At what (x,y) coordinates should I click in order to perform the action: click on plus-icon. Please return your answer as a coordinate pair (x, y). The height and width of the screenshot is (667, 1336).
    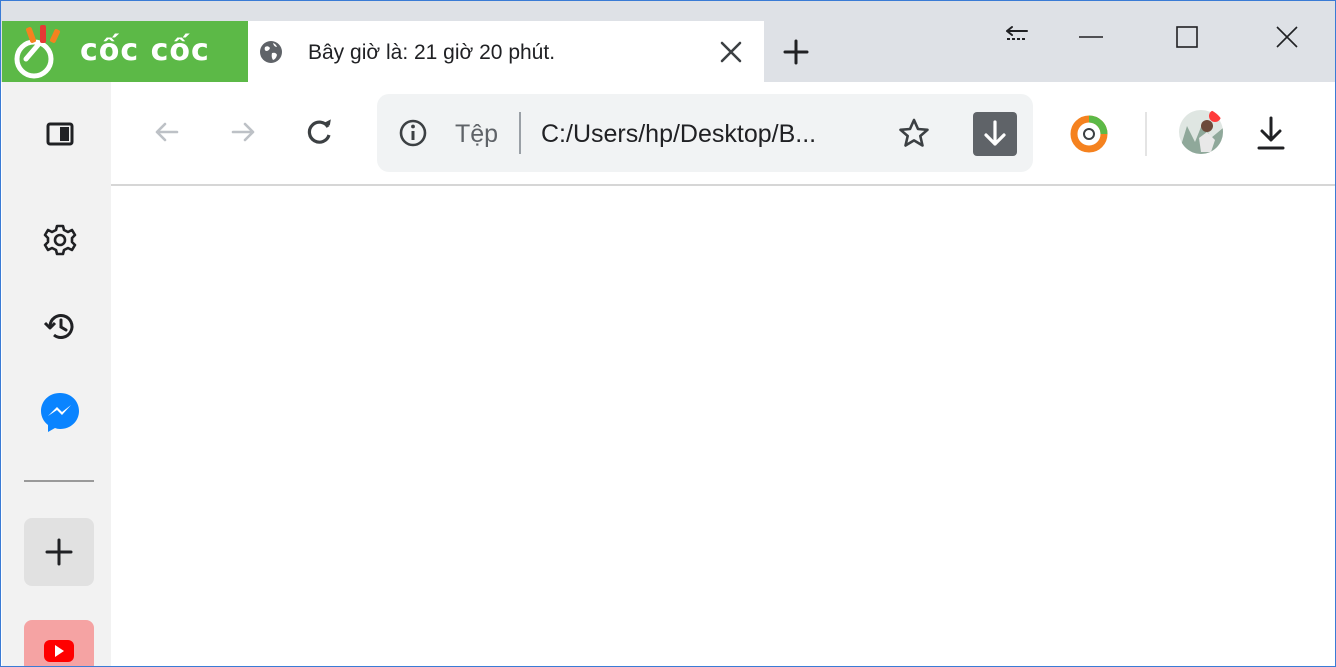
    Looking at the image, I should click on (59, 552).